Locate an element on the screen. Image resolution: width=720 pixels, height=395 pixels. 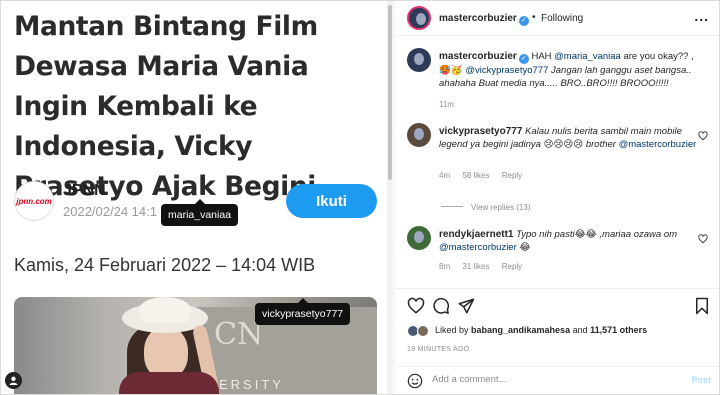
following-button: Following is located at coordinates (562, 18).